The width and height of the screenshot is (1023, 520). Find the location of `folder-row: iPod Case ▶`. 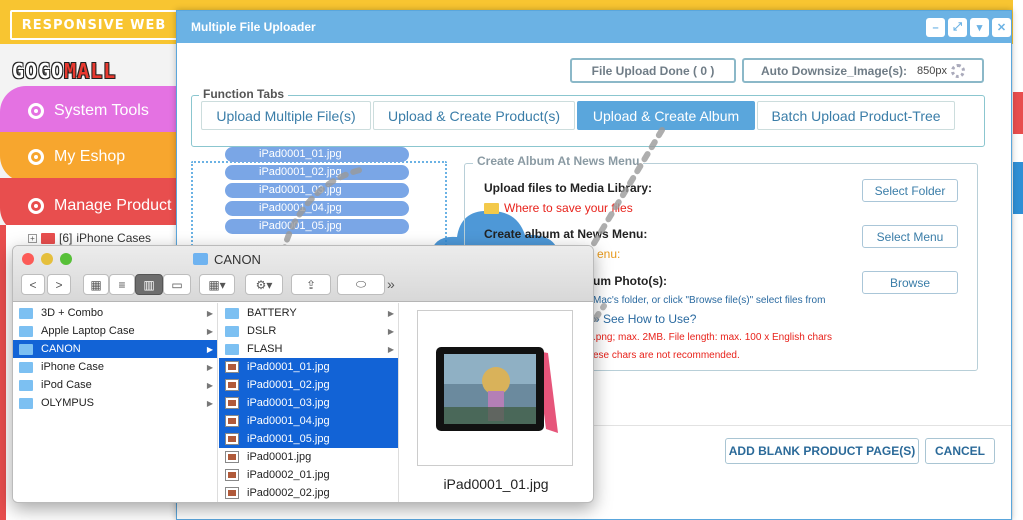

folder-row: iPod Case ▶ is located at coordinates (115, 385).